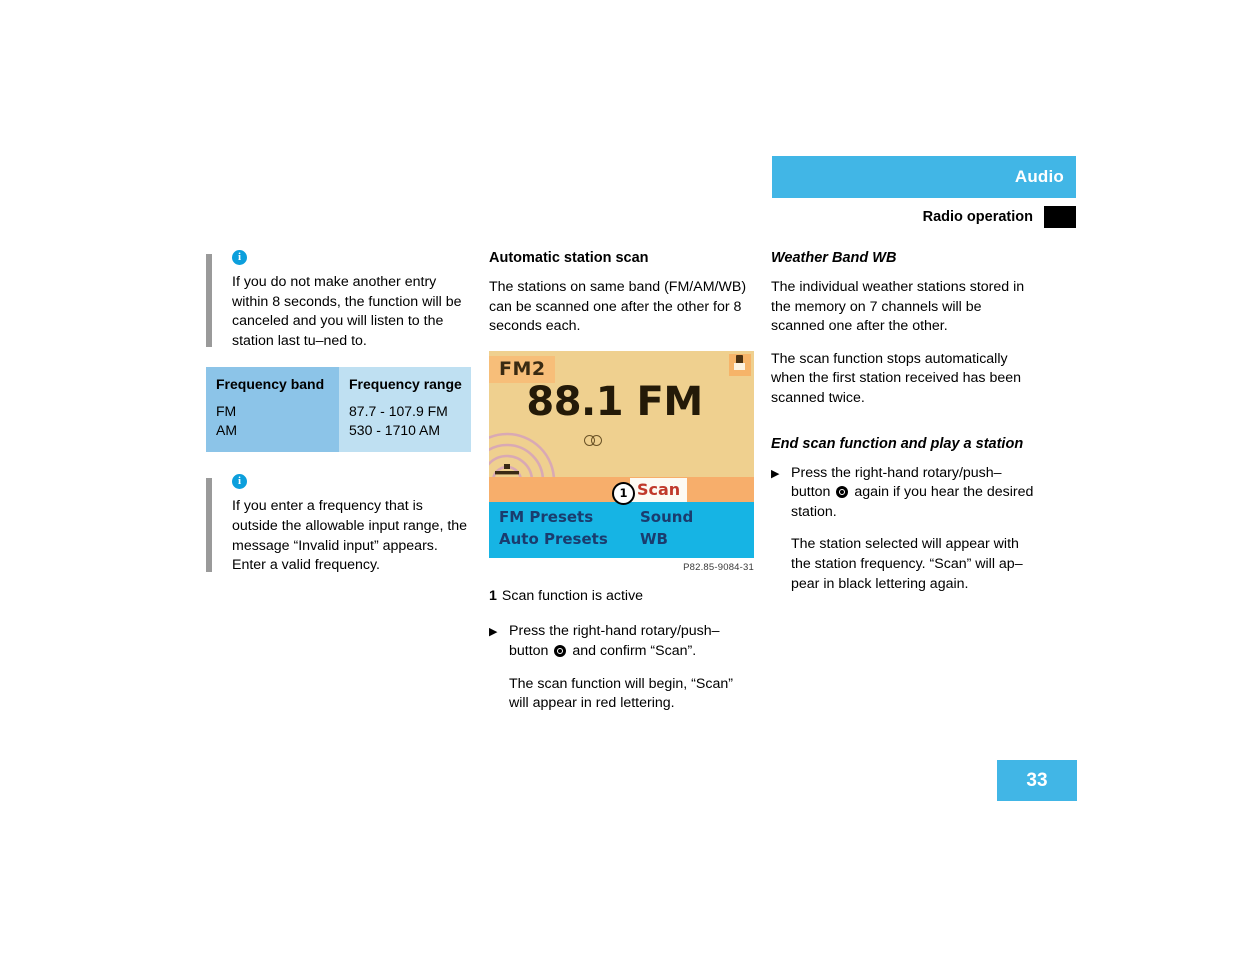  I want to click on scan-status-chip: Scan, so click(659, 489).